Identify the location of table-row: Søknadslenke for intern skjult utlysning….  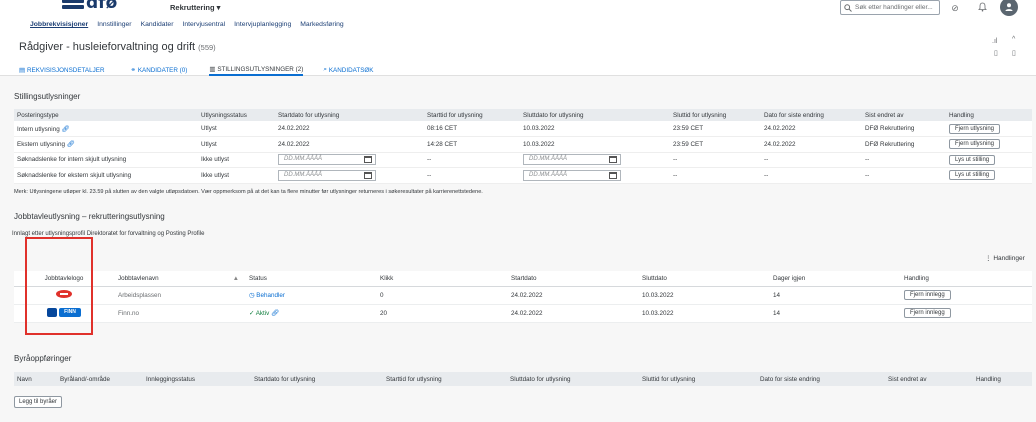
(523, 160).